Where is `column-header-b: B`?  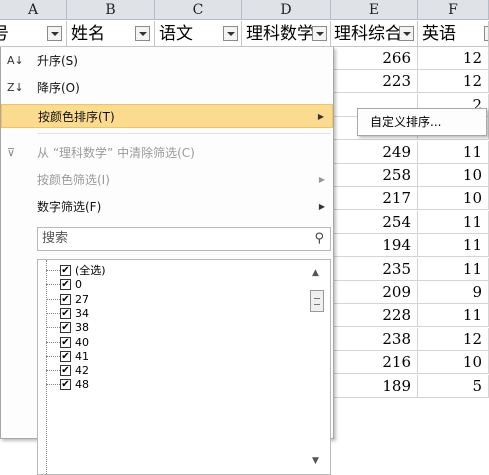 column-header-b: B is located at coordinates (111, 10).